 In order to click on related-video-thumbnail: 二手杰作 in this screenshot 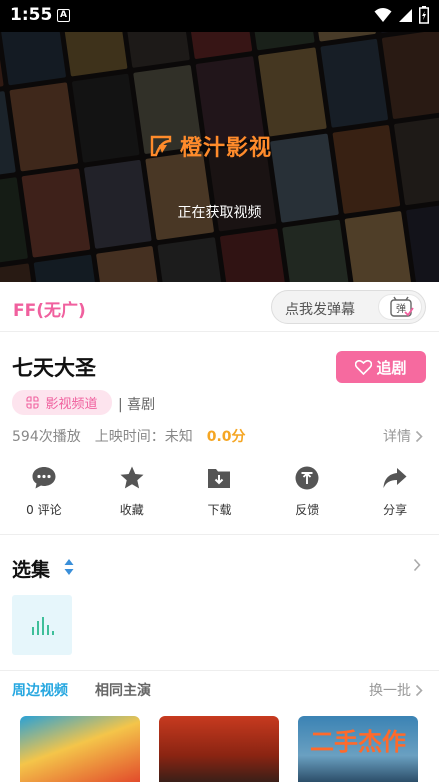, I will do `click(358, 749)`.